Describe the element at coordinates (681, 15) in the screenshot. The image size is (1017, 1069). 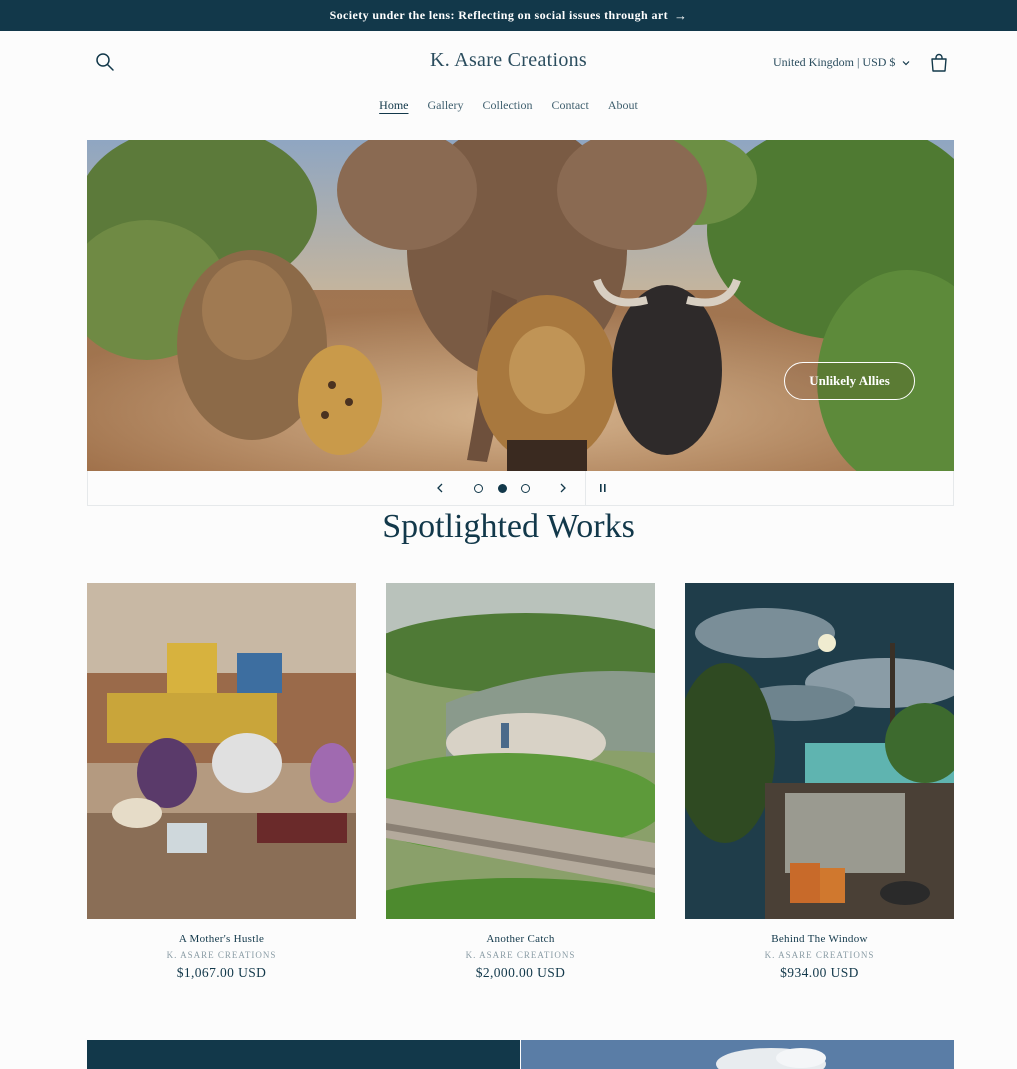
I see `arrow-right-icon: →` at that location.